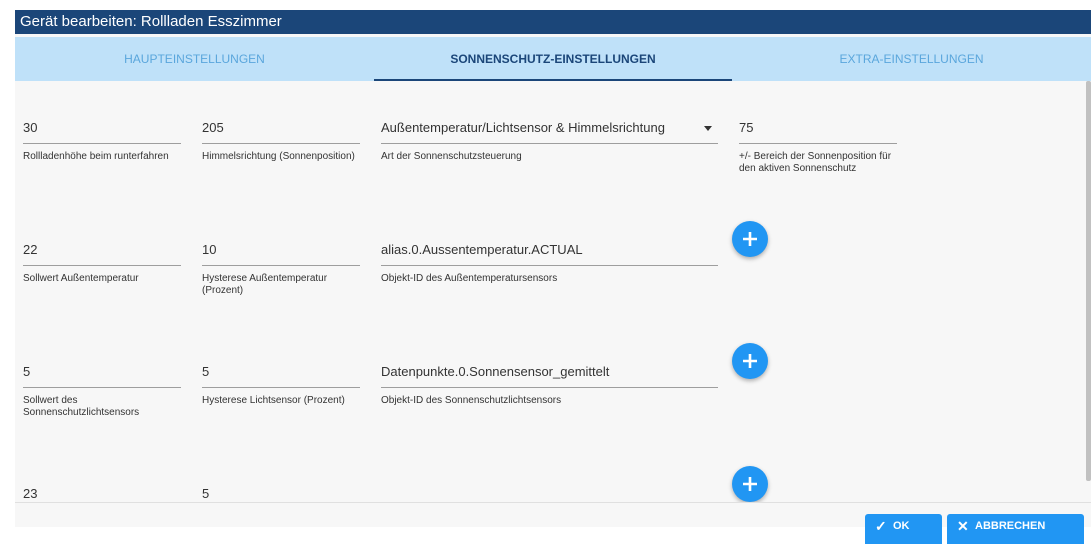  I want to click on tab-extra-settings: EXTRA-EINSTELLUNGEN, so click(911, 59).